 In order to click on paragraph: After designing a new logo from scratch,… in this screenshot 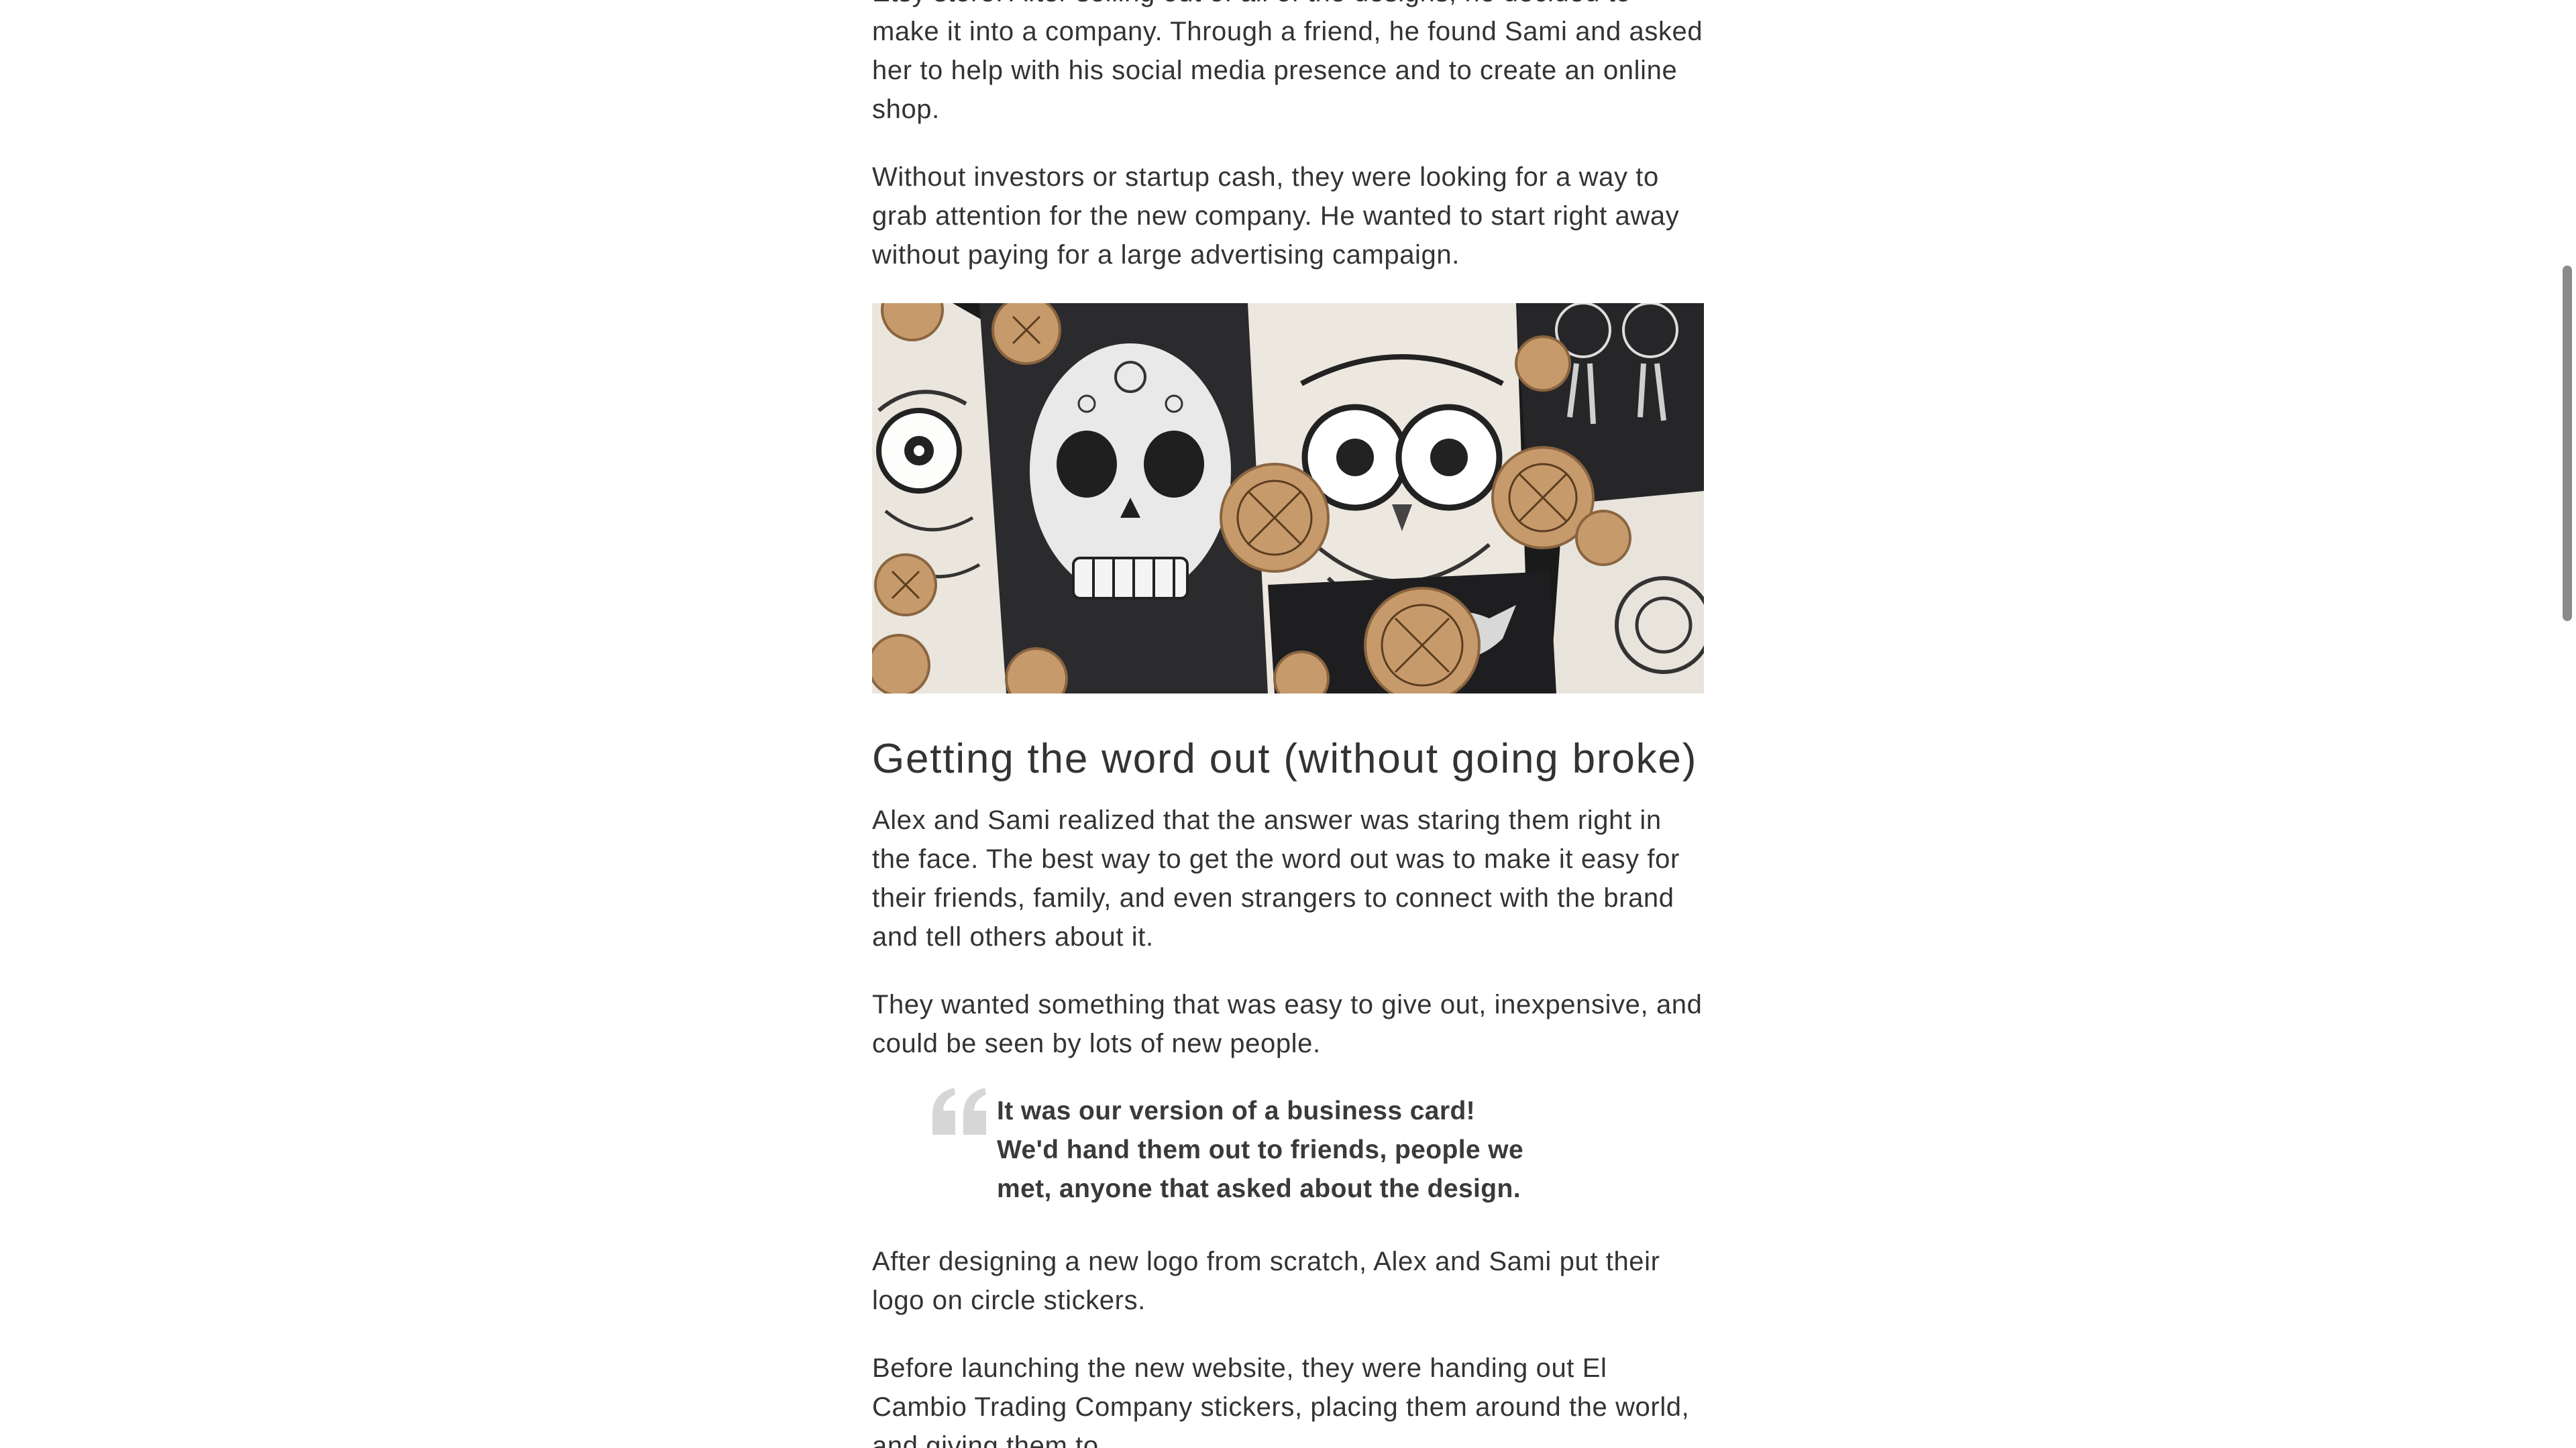, I will do `click(1266, 1281)`.